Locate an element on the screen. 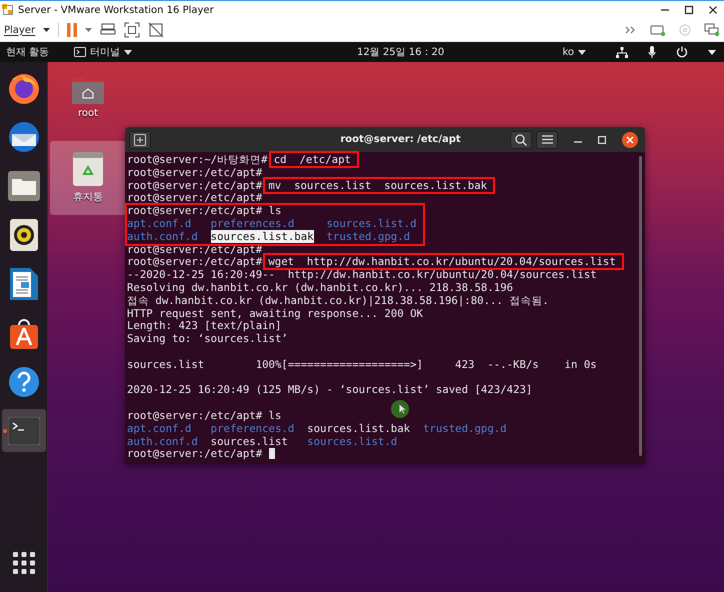  maximize-icon is located at coordinates (689, 10).